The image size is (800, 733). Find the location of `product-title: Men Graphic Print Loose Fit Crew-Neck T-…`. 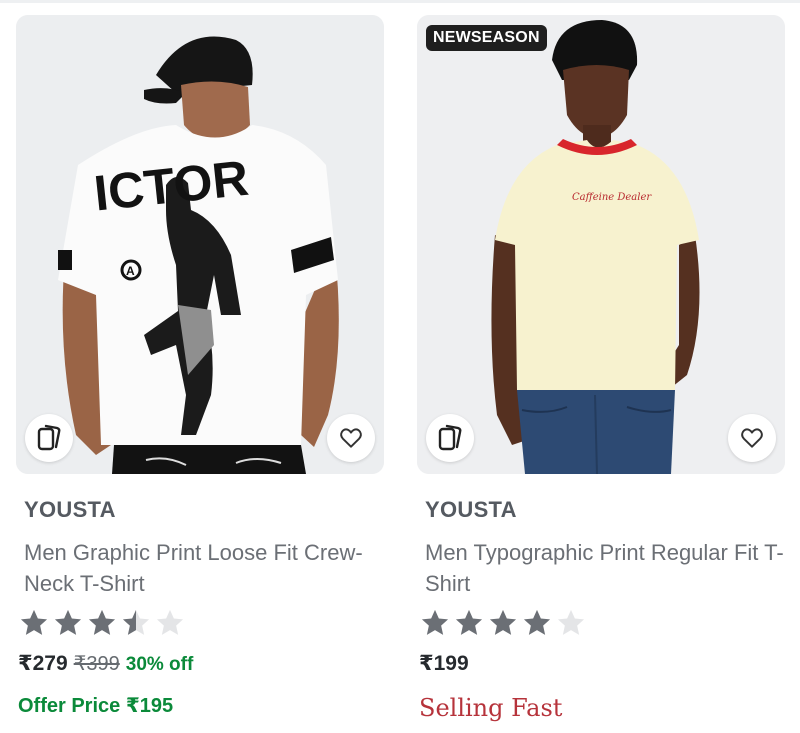

product-title: Men Graphic Print Loose Fit Crew-Neck T-… is located at coordinates (204, 568).